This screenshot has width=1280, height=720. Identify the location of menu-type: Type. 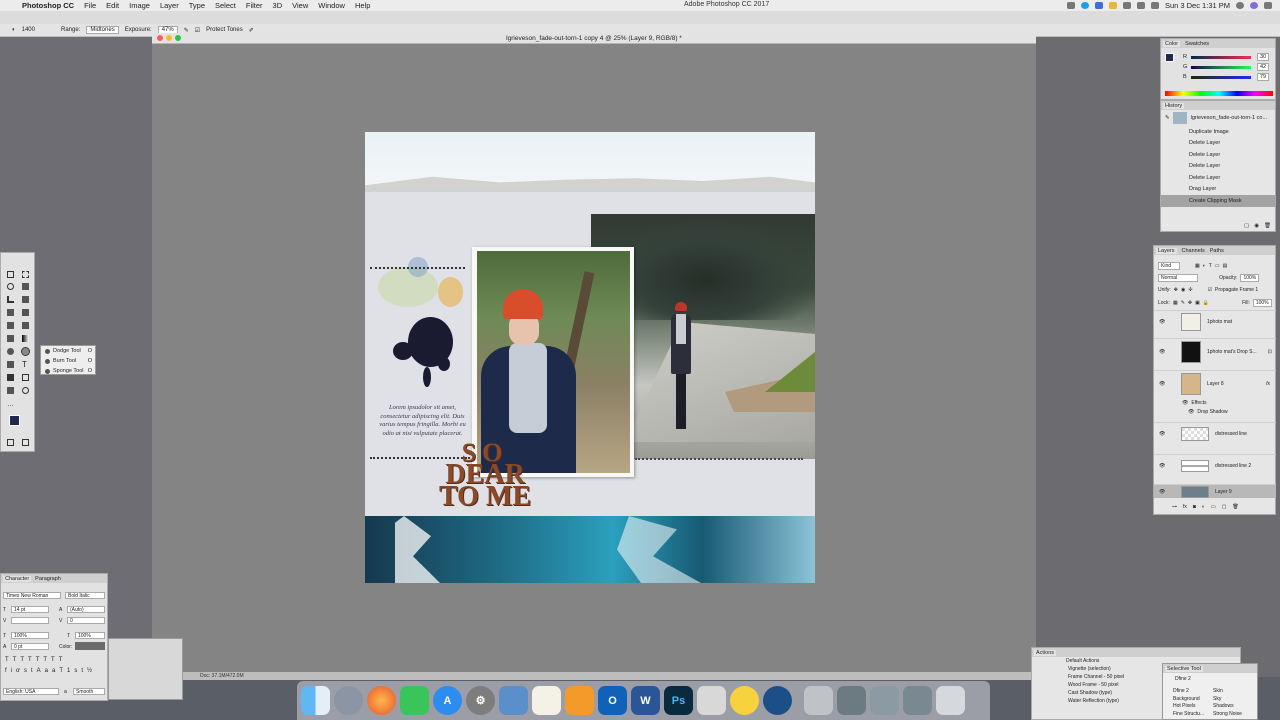
(197, 5).